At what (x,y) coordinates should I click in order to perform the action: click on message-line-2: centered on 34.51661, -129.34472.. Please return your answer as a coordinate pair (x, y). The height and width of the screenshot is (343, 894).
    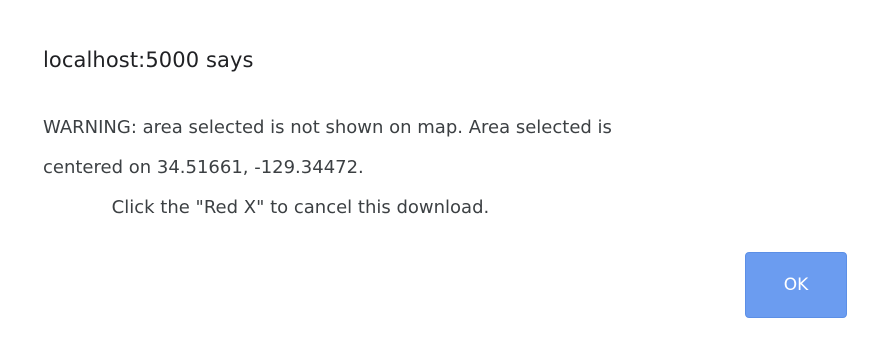
    Looking at the image, I should click on (203, 167).